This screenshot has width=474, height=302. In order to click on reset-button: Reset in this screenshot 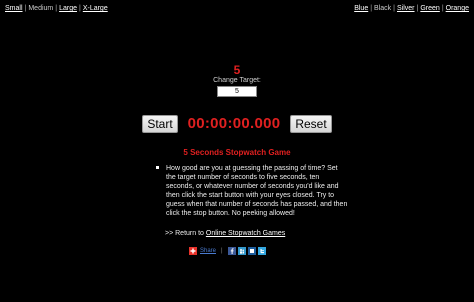, I will do `click(311, 124)`.